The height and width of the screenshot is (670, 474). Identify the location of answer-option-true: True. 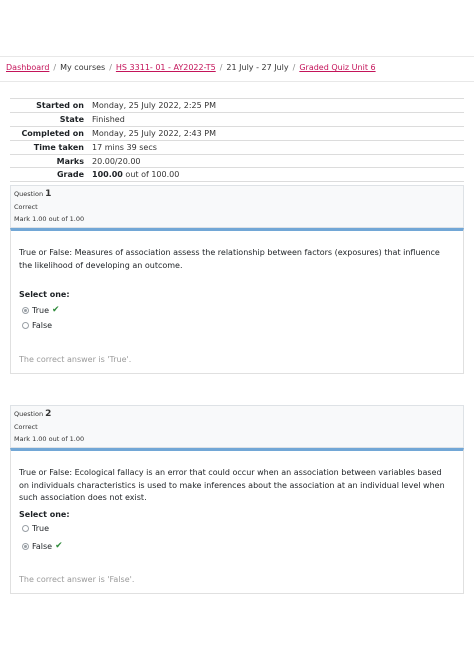
(35, 528).